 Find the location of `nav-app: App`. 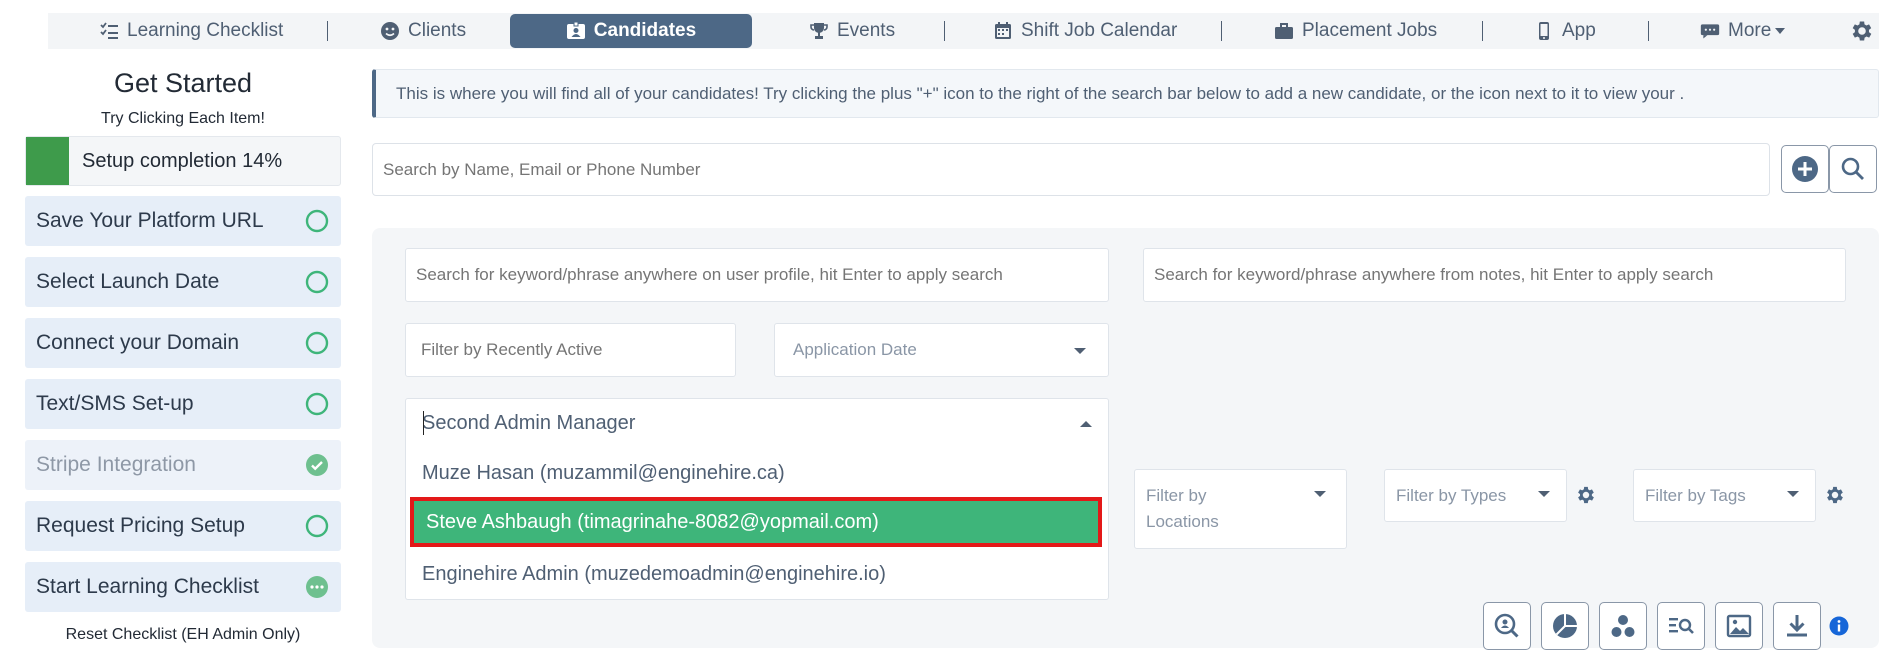

nav-app: App is located at coordinates (1565, 31).